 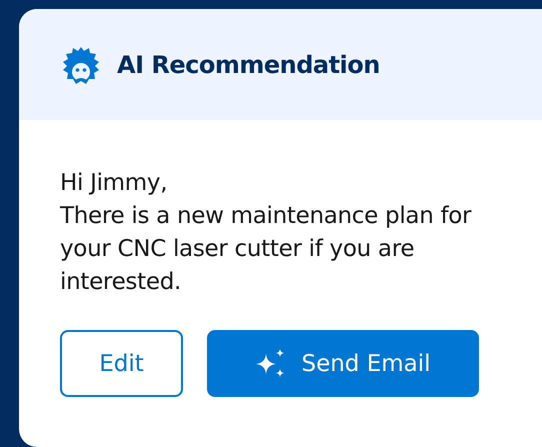 What do you see at coordinates (121, 363) in the screenshot?
I see `edit-button: Edit` at bounding box center [121, 363].